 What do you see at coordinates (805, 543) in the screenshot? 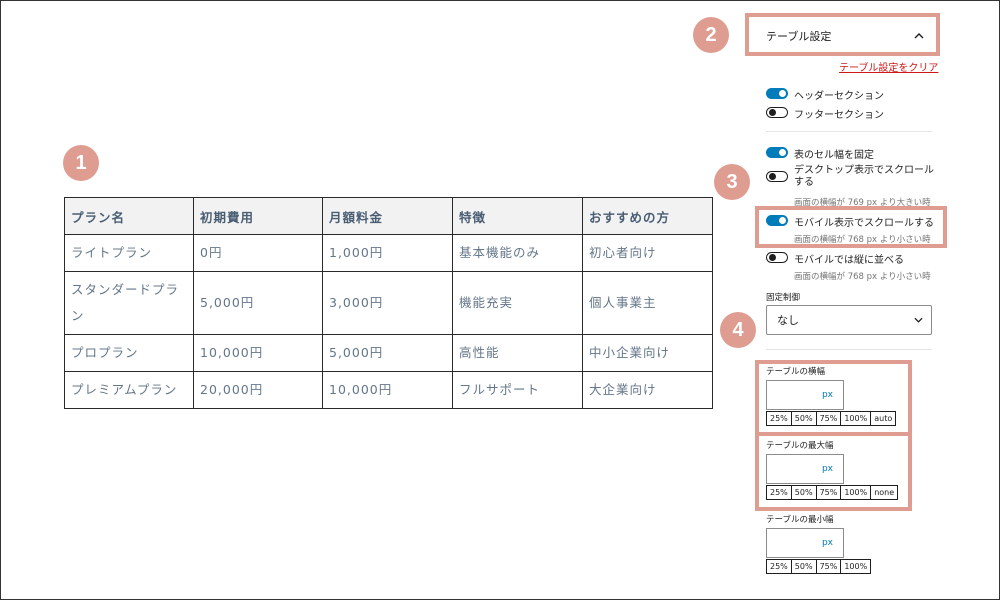
I see `table-min-width-input: px` at bounding box center [805, 543].